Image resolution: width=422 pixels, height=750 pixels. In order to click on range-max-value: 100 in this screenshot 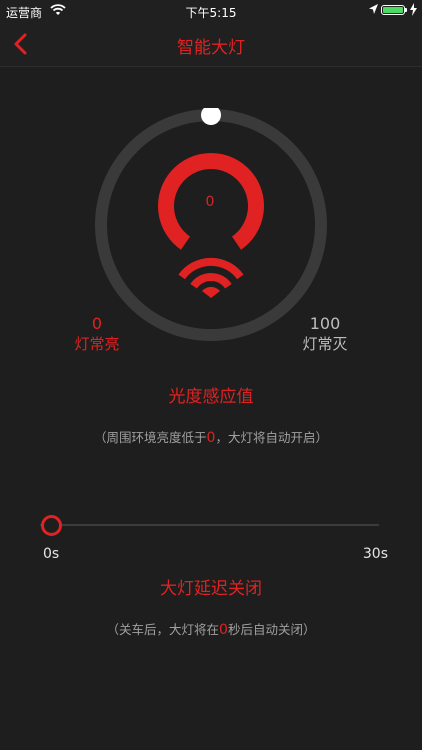, I will do `click(325, 323)`.